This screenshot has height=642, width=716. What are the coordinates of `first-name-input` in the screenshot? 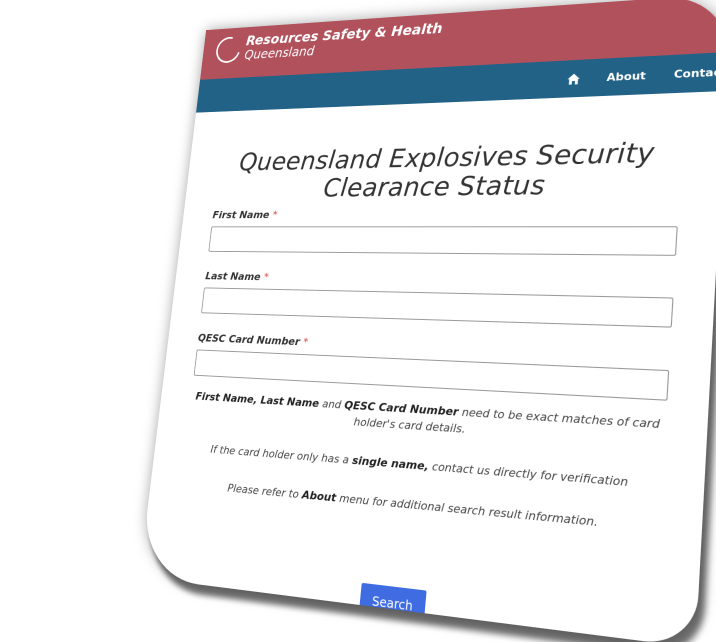 It's located at (443, 241).